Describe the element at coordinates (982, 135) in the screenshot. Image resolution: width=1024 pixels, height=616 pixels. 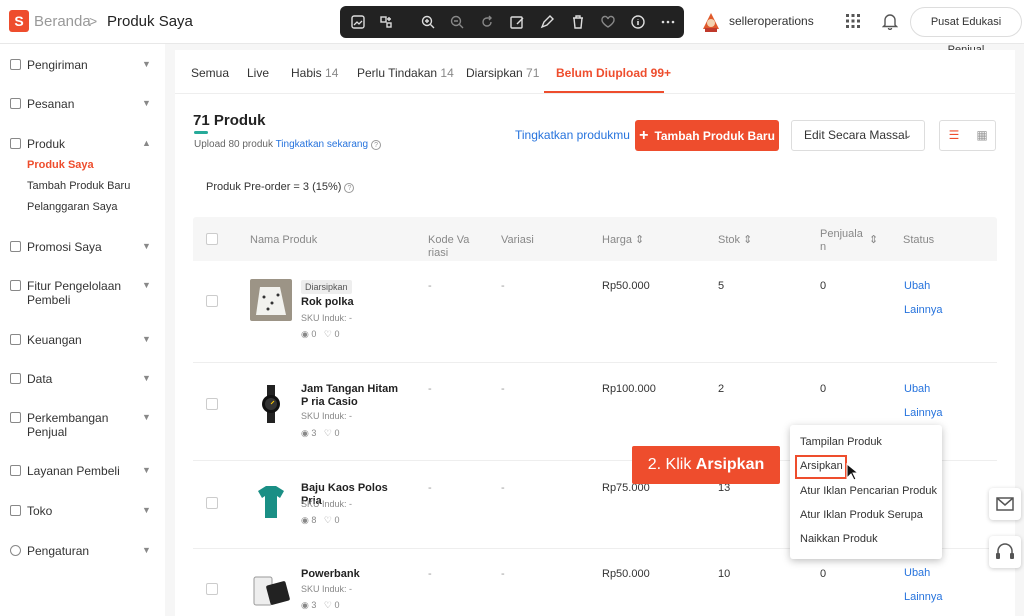
I see `grid-view-icon: ▦` at that location.